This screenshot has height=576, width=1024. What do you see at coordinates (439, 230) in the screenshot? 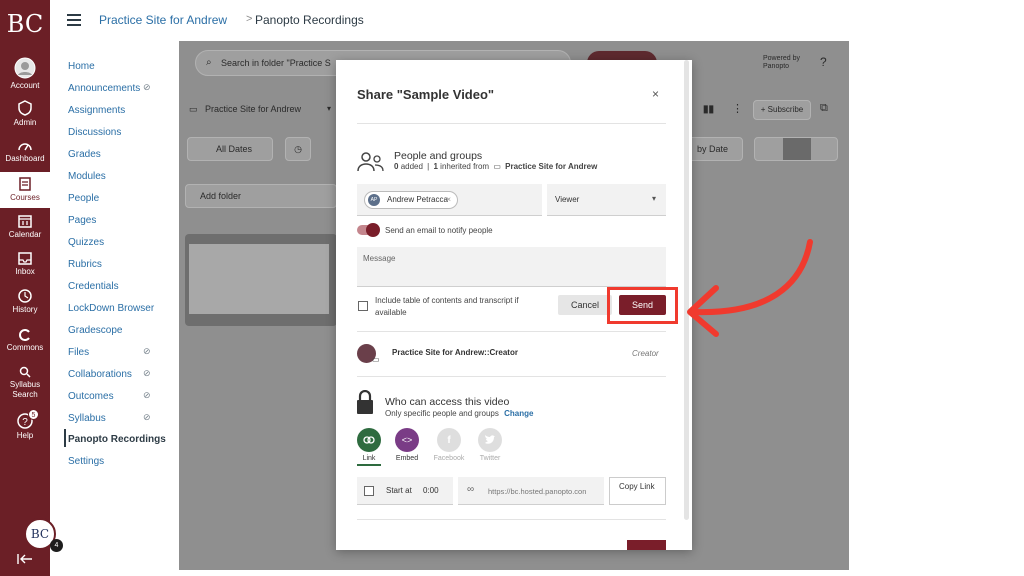
I see `notify-label: Send an email to notify people` at bounding box center [439, 230].